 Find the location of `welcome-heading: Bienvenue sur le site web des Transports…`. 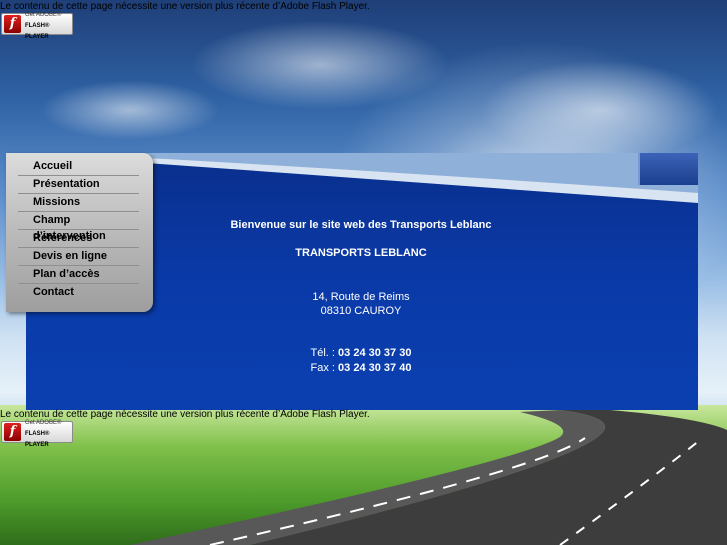

welcome-heading: Bienvenue sur le site web des Transports… is located at coordinates (361, 225).